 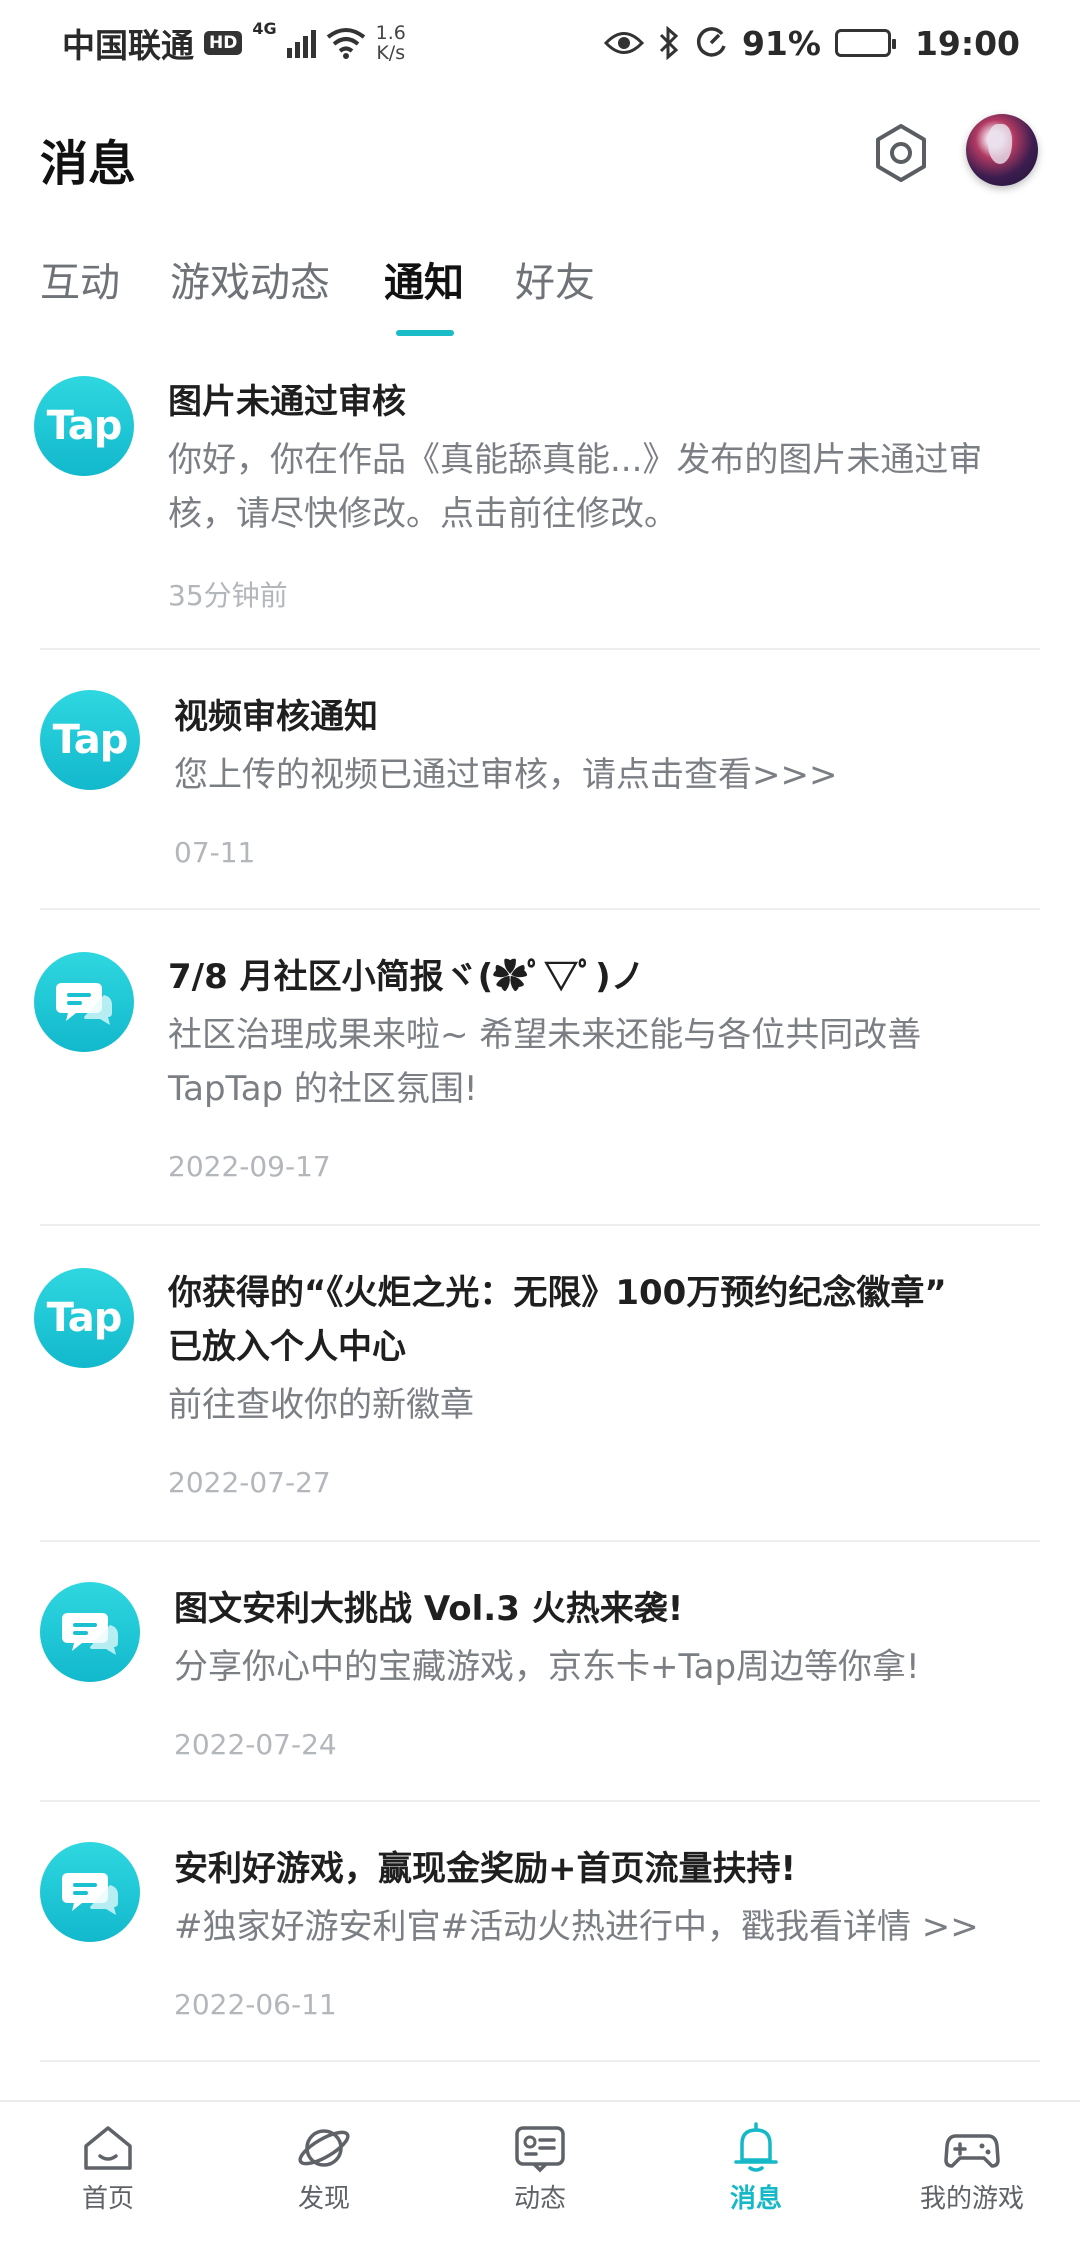 What do you see at coordinates (575, 460) in the screenshot?
I see `notification-body-line: 你好，你在作品《真能舔真能...》发布的图片未通过审` at bounding box center [575, 460].